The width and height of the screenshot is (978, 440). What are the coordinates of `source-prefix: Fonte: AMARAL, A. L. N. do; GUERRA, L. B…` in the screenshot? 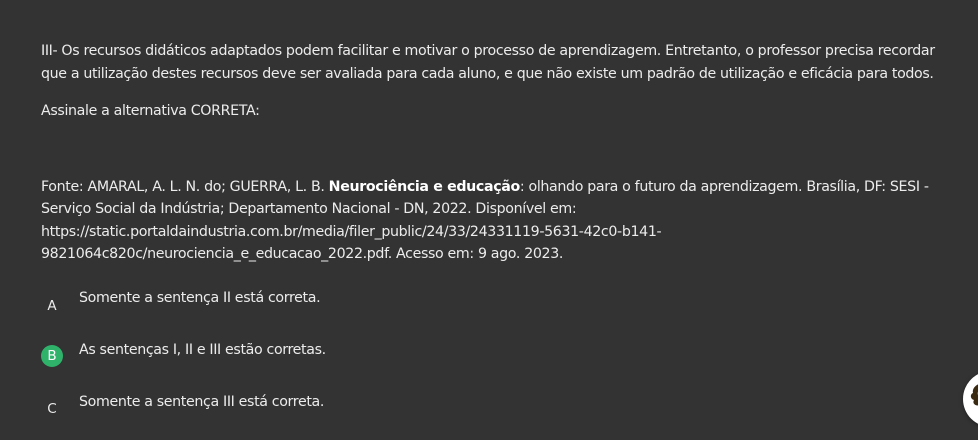 It's located at (185, 186).